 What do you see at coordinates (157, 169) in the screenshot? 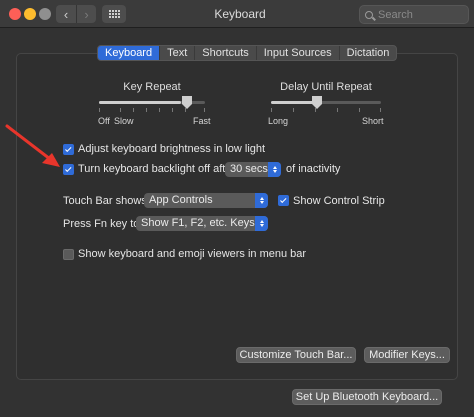
I see `backlight-off-label: Turn keyboard backlight off after` at bounding box center [157, 169].